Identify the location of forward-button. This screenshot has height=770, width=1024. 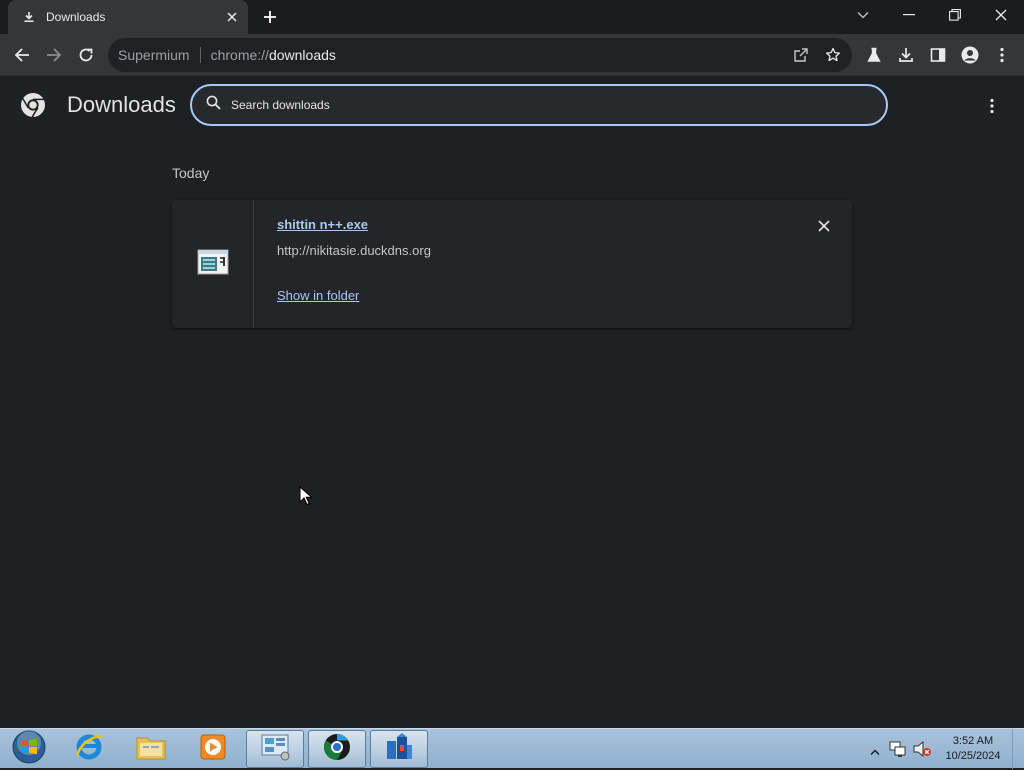
(54, 55).